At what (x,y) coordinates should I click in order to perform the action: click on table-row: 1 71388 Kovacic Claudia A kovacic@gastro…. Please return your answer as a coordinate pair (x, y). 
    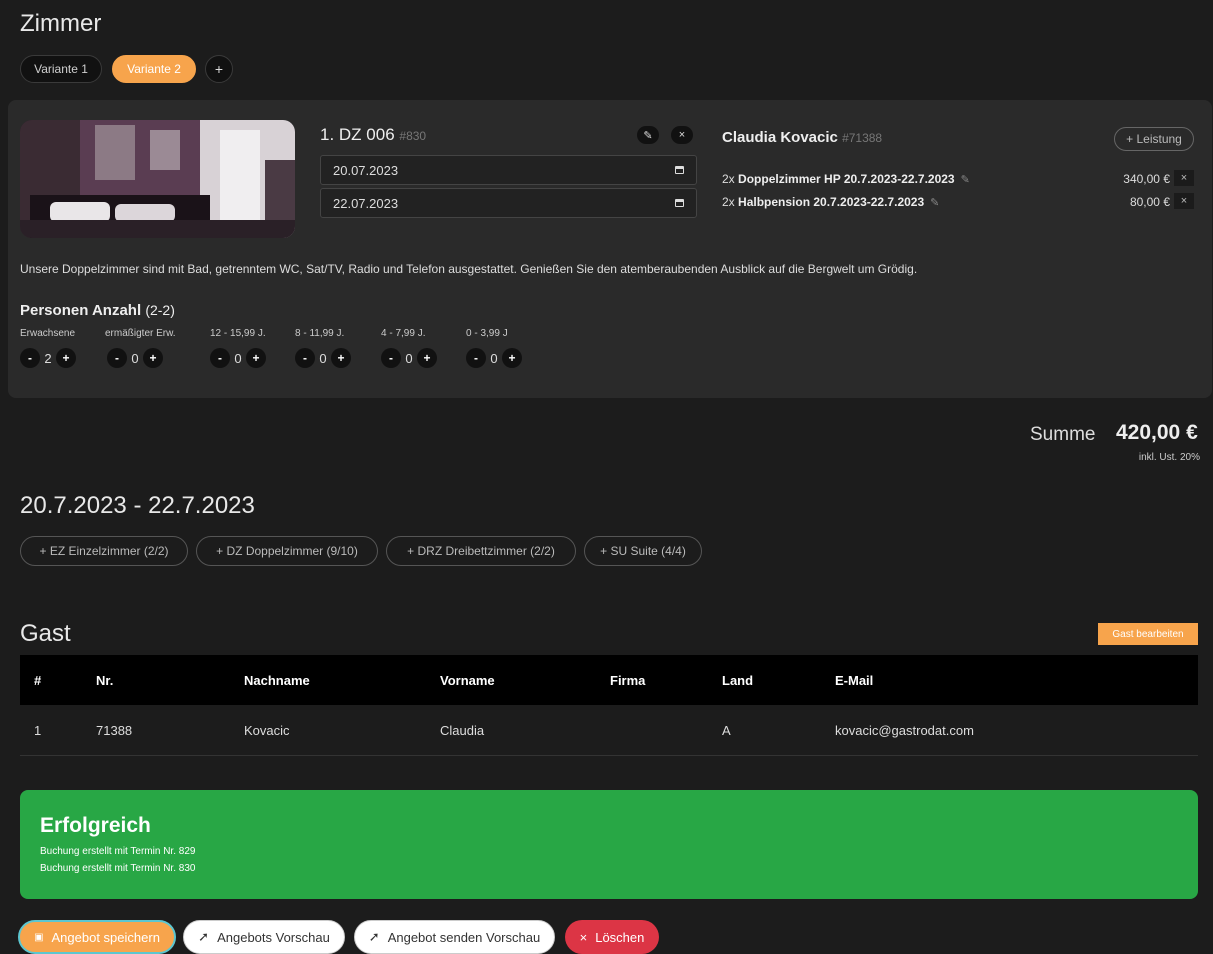
    Looking at the image, I should click on (609, 730).